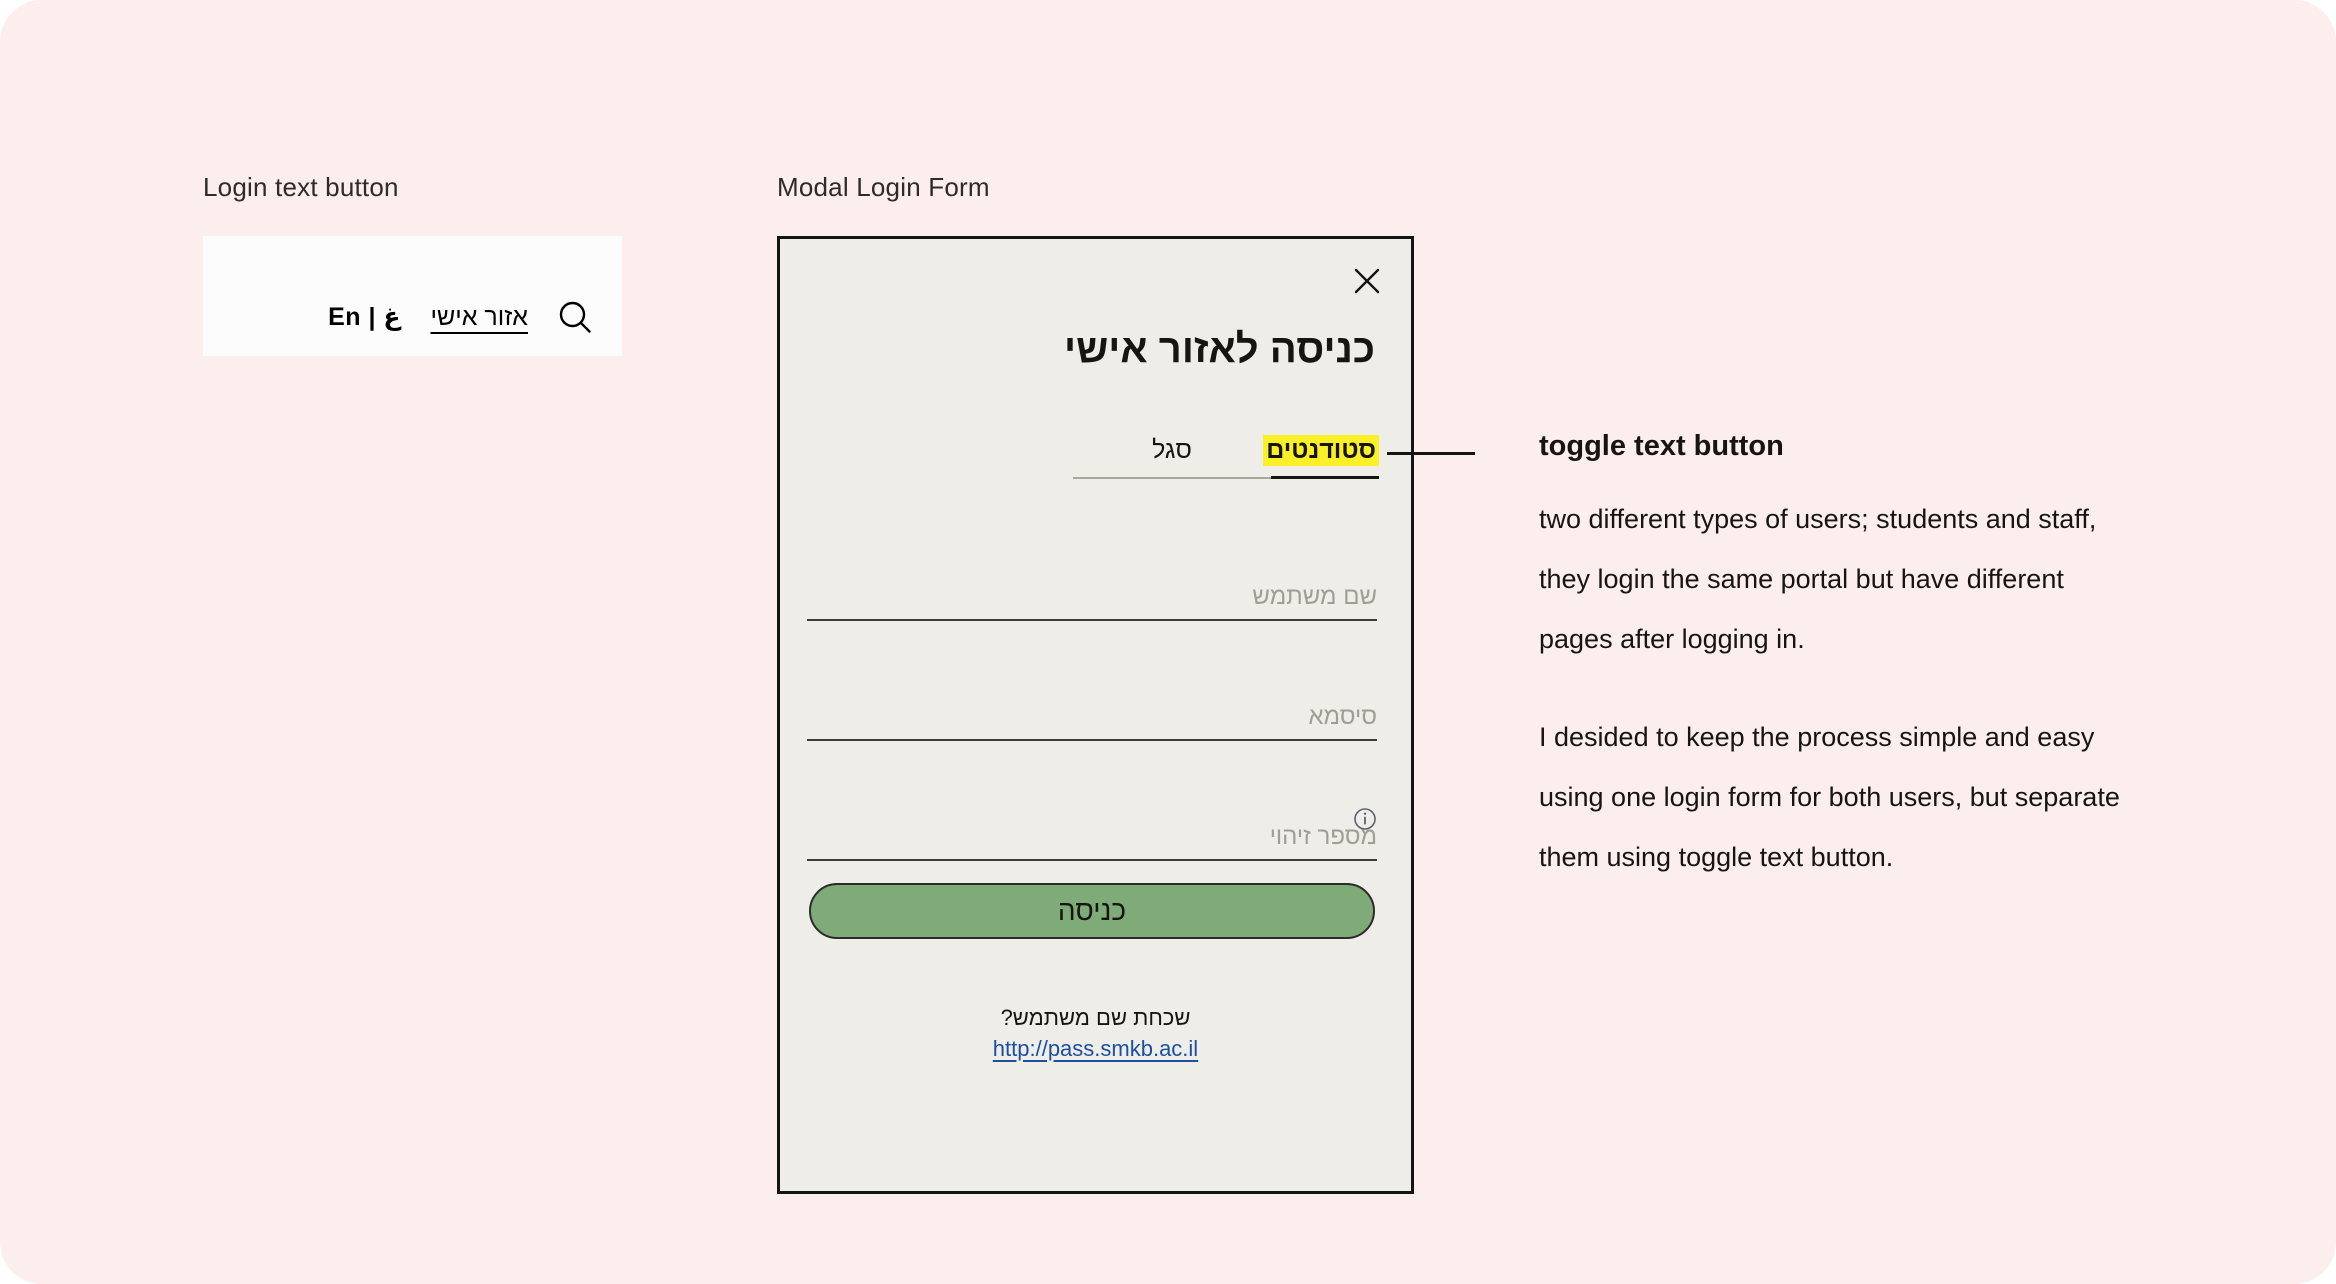  I want to click on nav-row: אזור אישי En | غ, so click(460, 317).